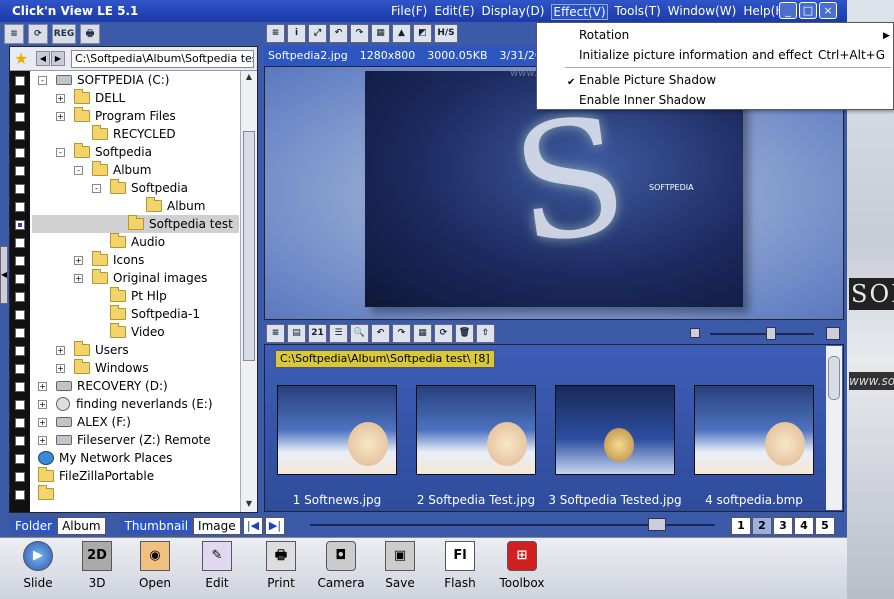 This screenshot has height=599, width=894. What do you see at coordinates (464, 333) in the screenshot?
I see `trash-icon: 🗑` at bounding box center [464, 333].